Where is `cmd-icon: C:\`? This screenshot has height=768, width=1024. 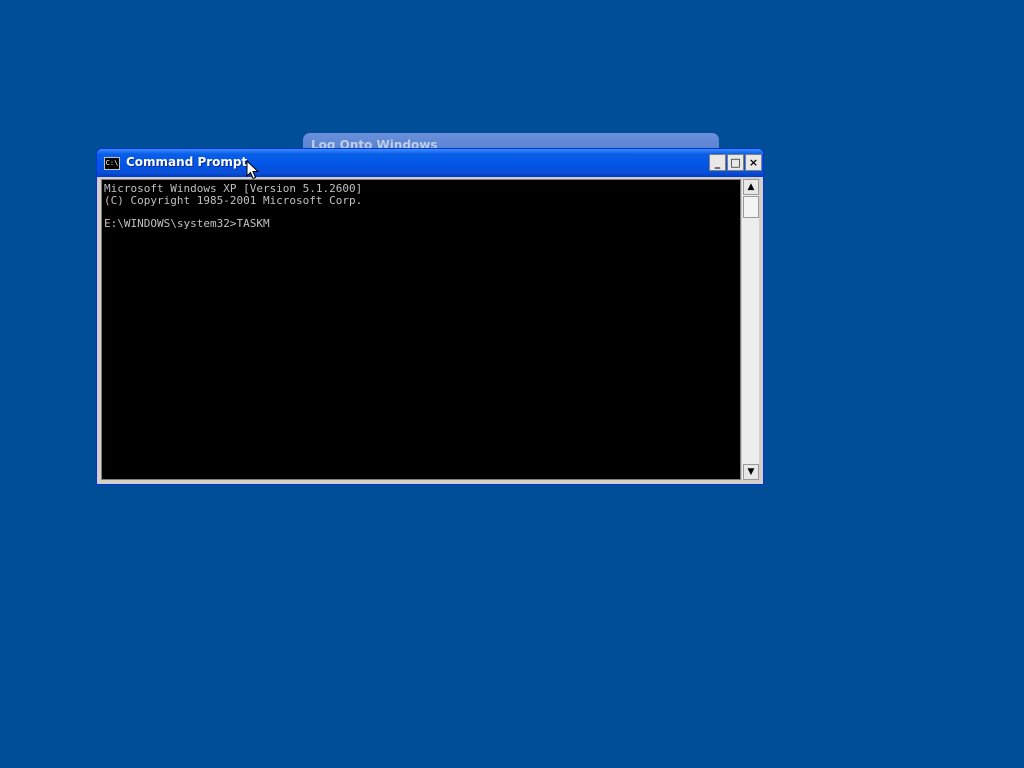
cmd-icon: C:\ is located at coordinates (112, 163).